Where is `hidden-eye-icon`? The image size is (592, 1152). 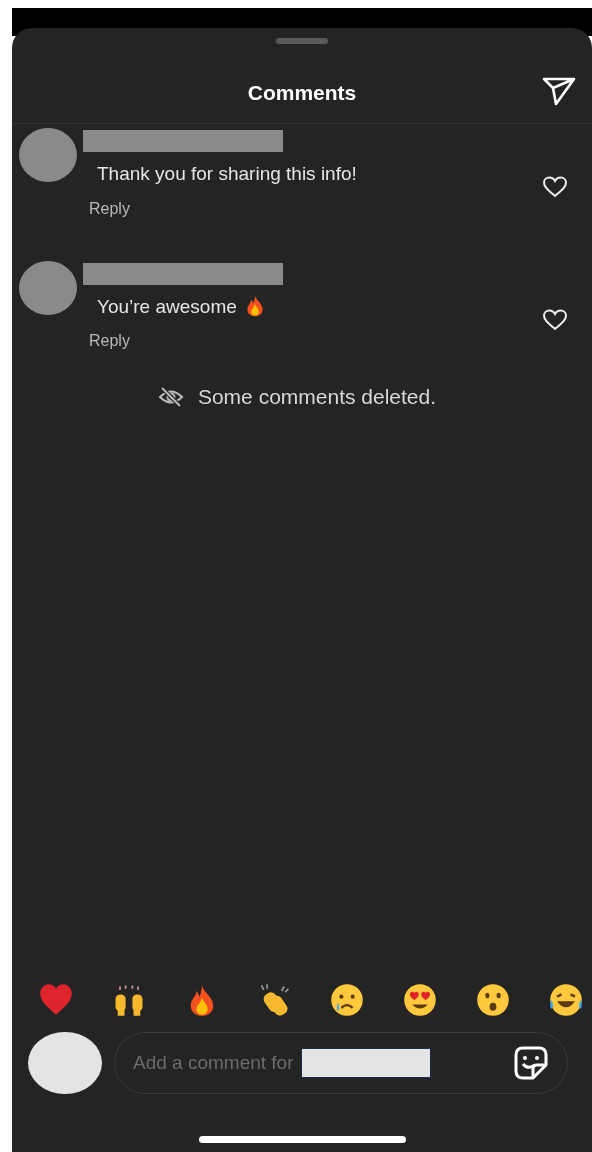
hidden-eye-icon is located at coordinates (170, 396).